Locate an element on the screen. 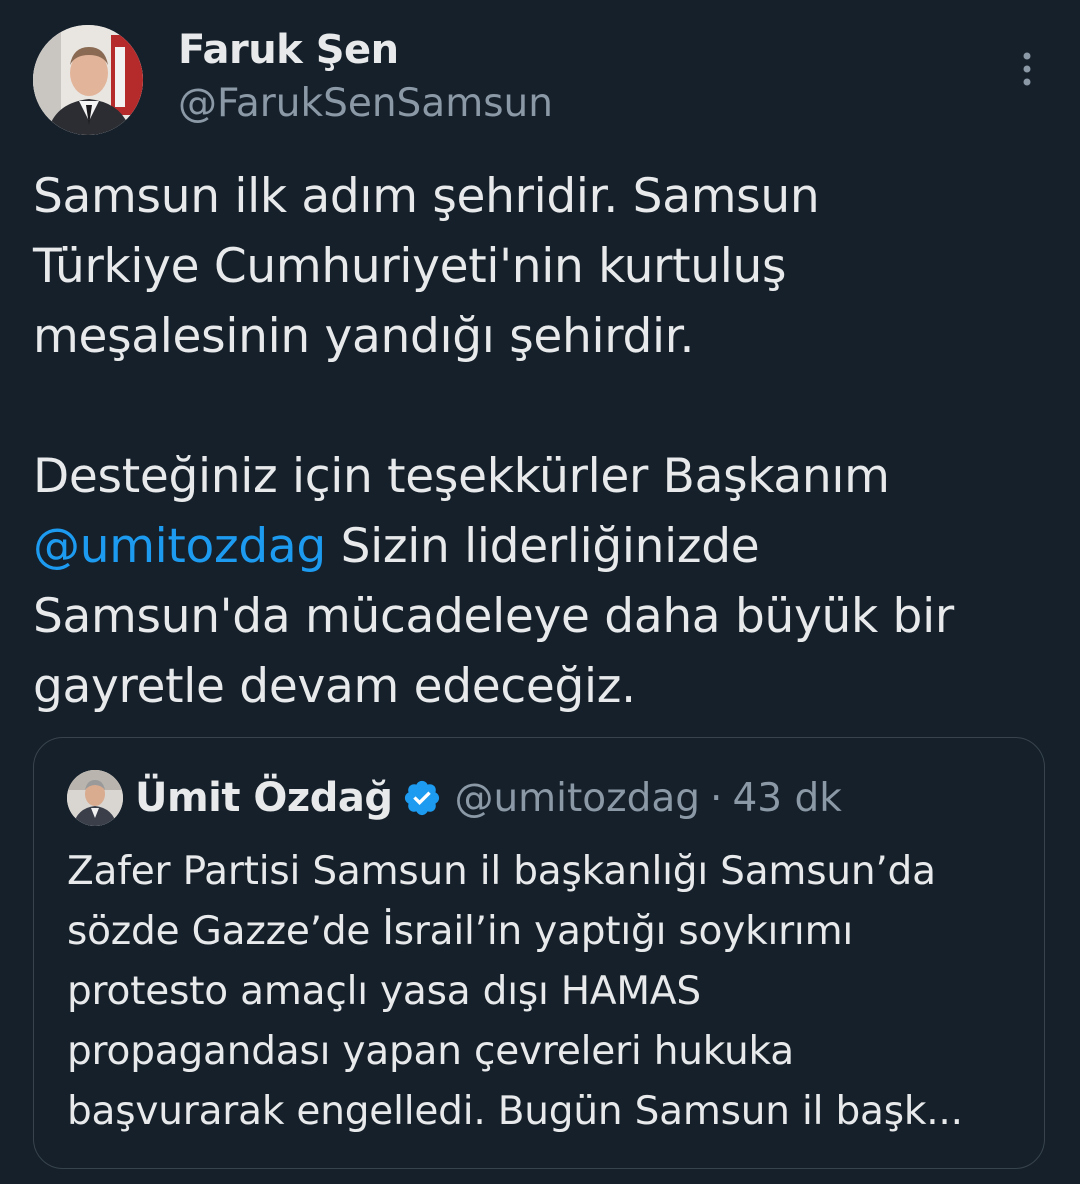  verified-badge-icon is located at coordinates (422, 798).